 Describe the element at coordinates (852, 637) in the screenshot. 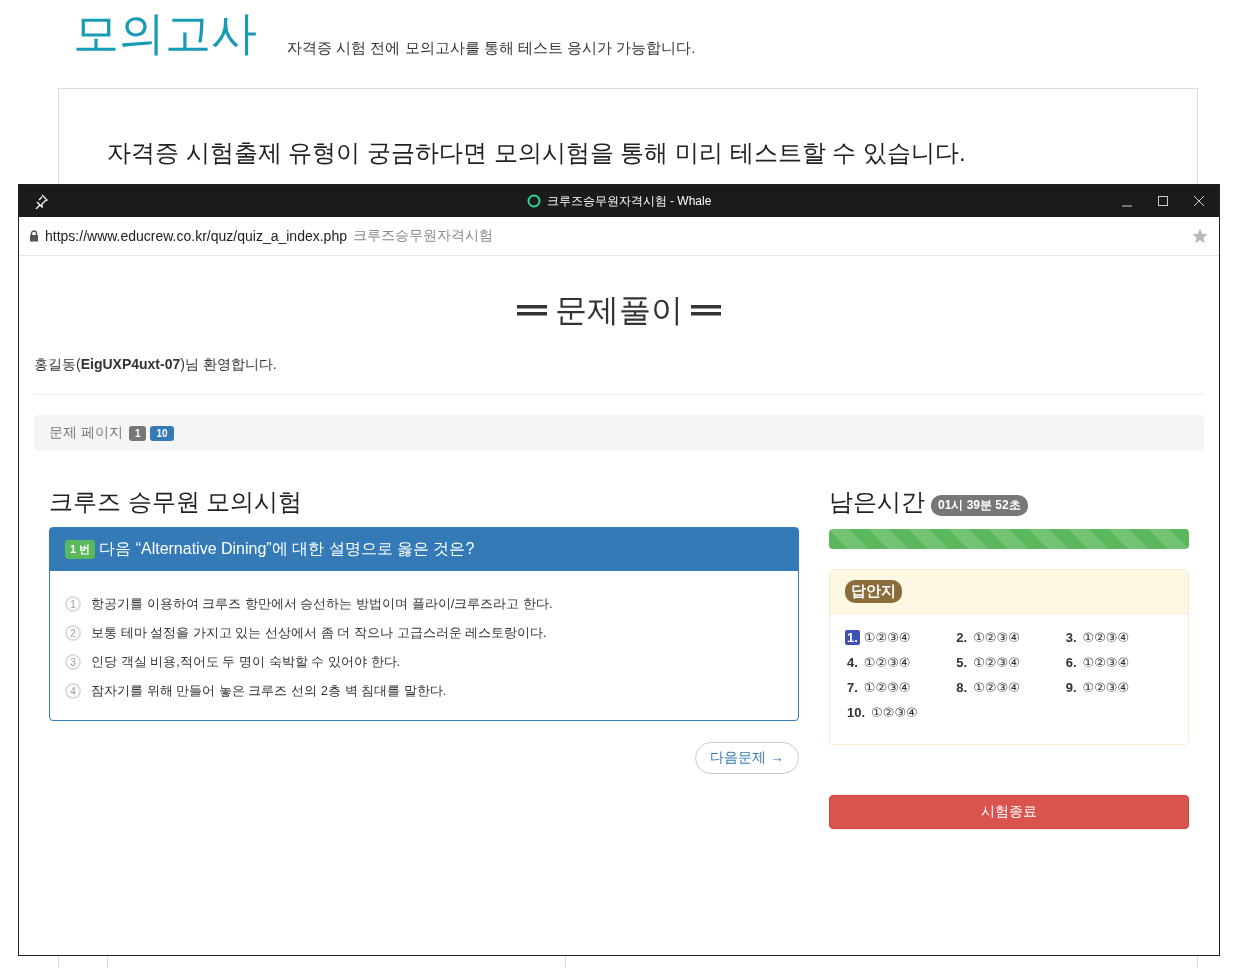

I see `answer-number: 1.` at that location.